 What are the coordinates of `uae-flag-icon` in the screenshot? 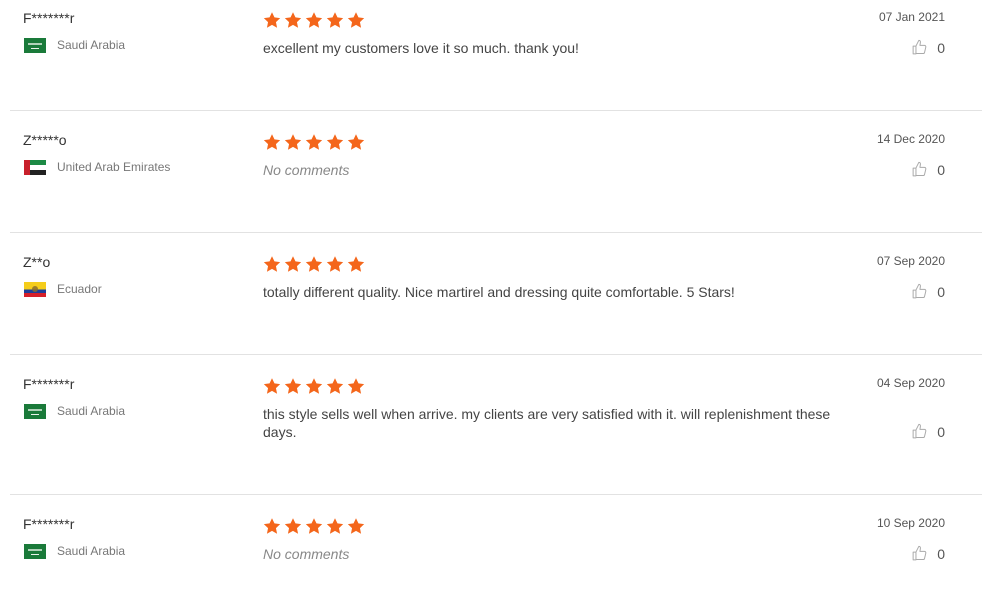 It's located at (35, 167).